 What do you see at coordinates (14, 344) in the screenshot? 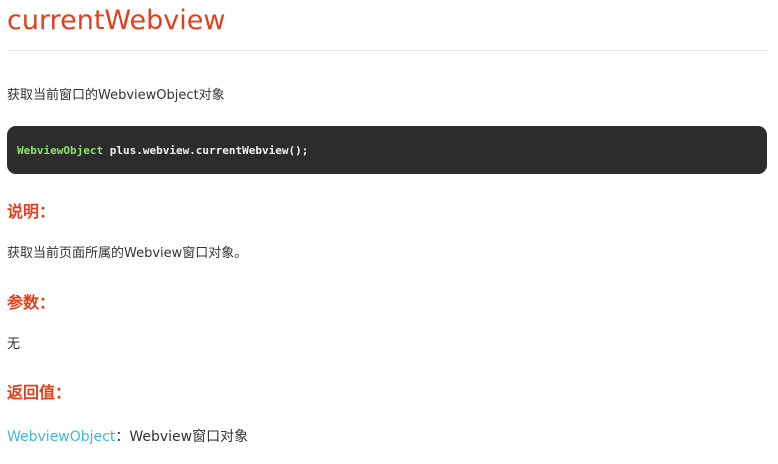
I see `params-text: 无` at bounding box center [14, 344].